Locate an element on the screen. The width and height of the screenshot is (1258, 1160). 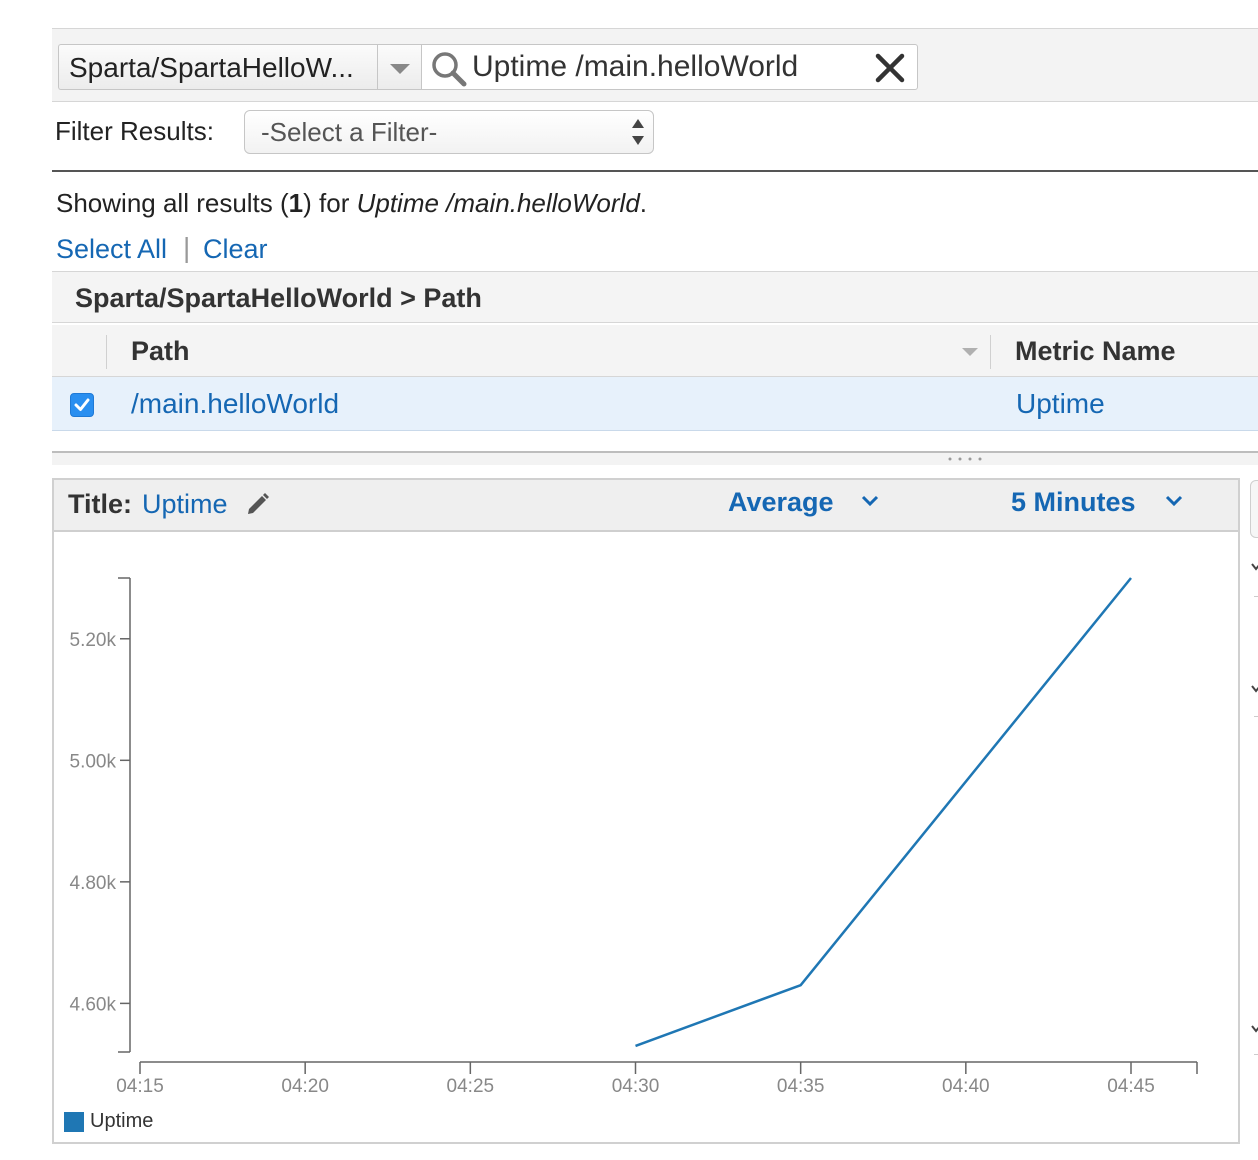
checkmark-icon is located at coordinates (82, 404).